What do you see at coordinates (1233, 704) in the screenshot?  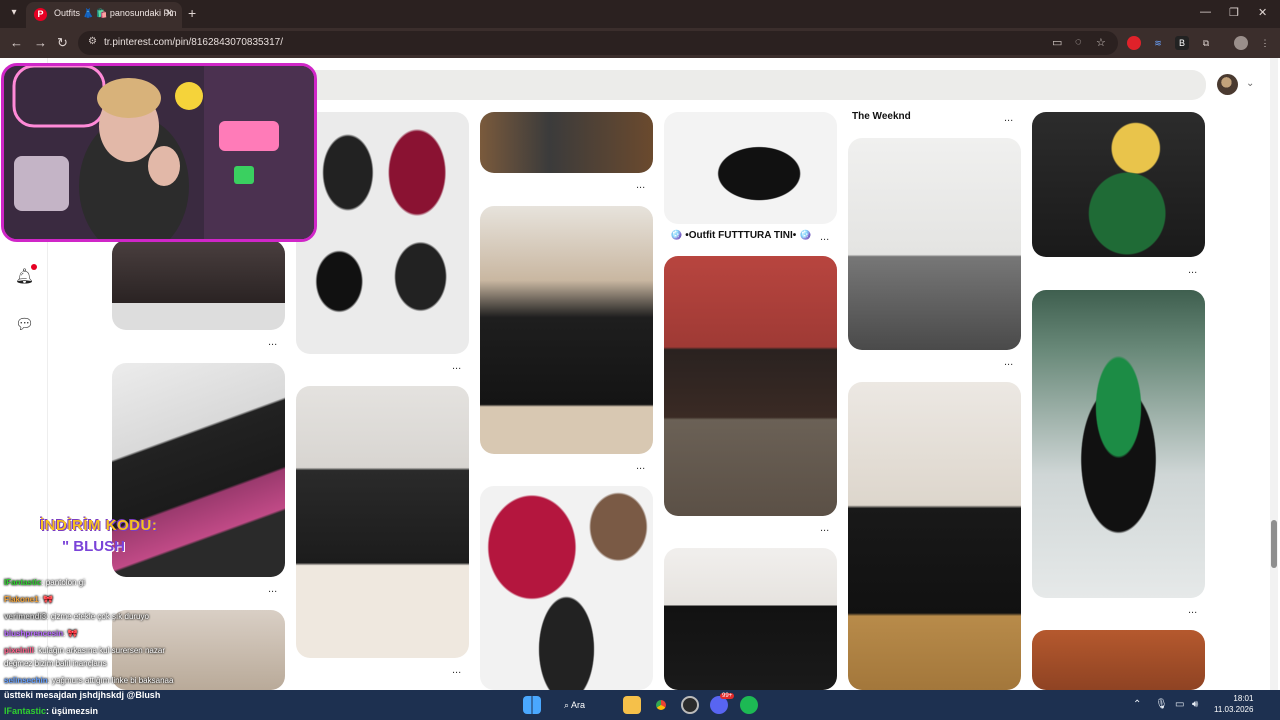 I see `clock: 18:01 11.03.2026` at bounding box center [1233, 704].